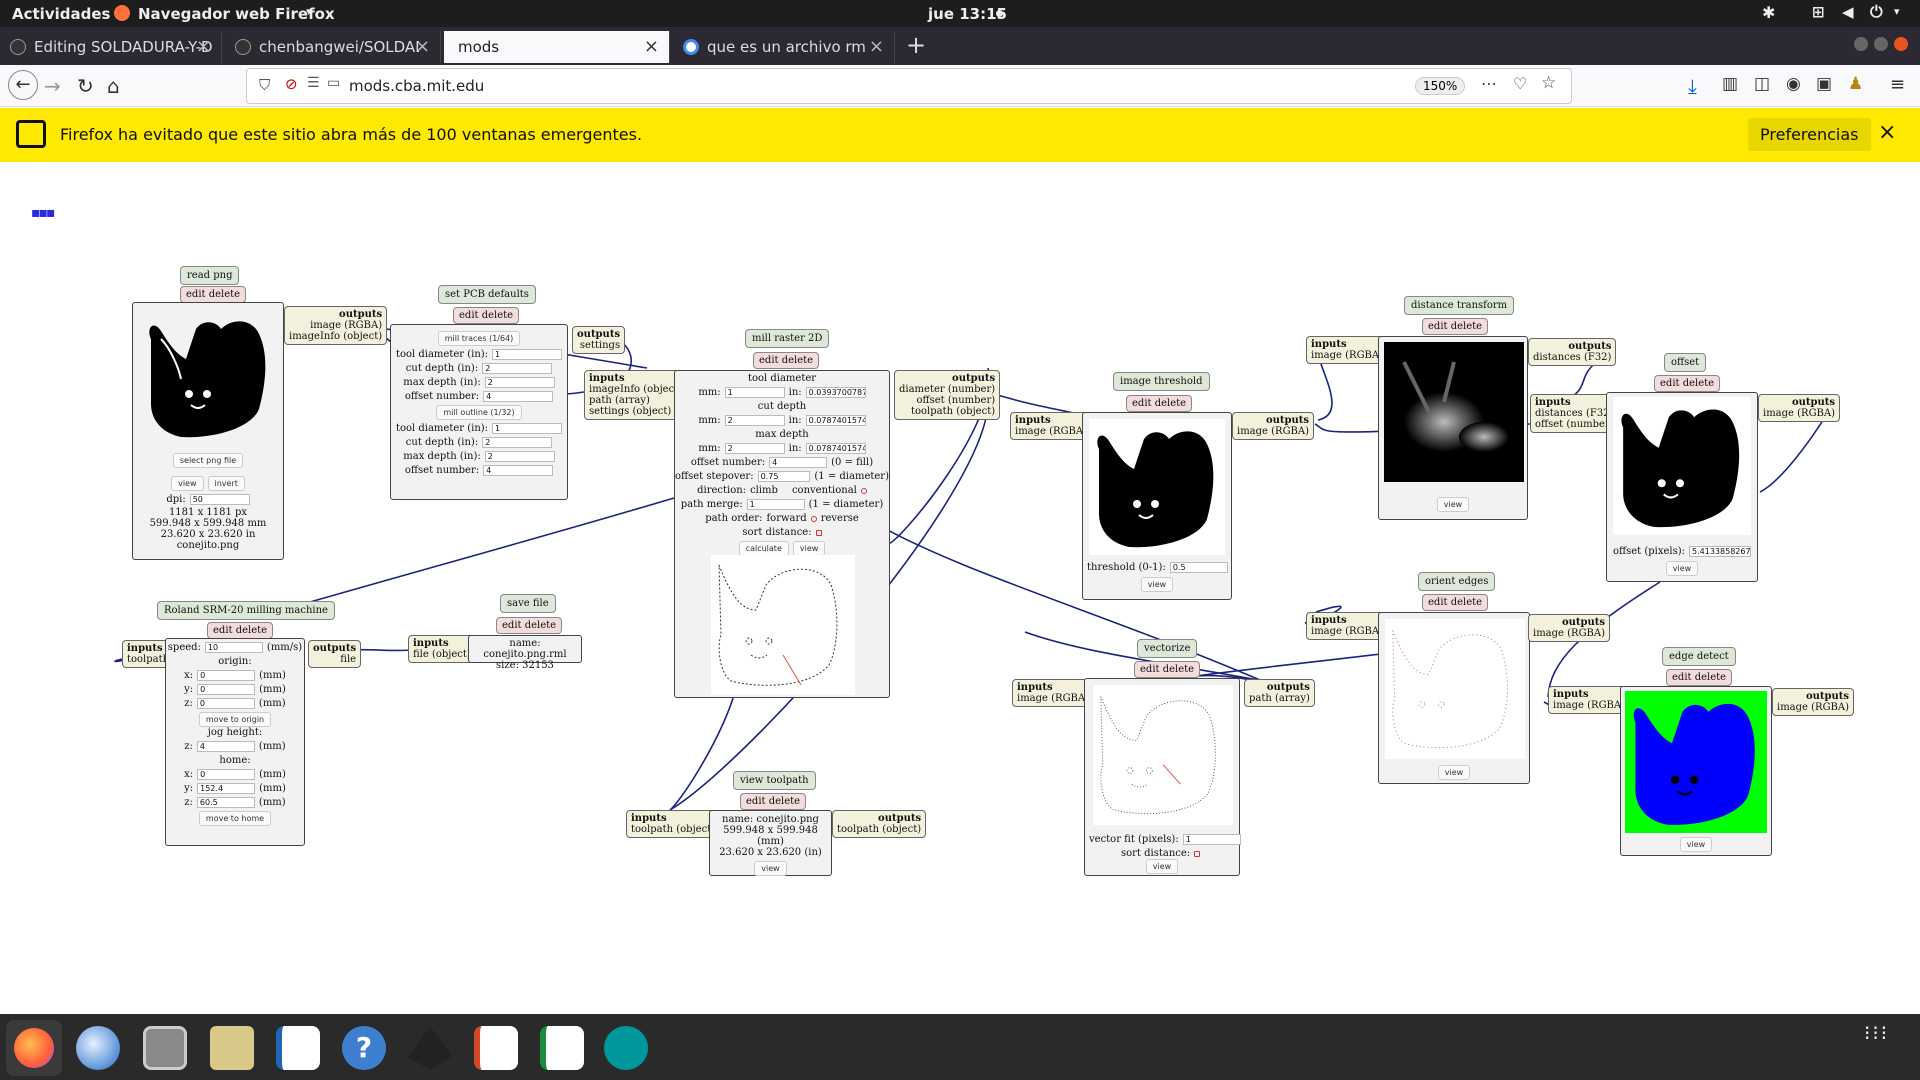  Describe the element at coordinates (1161, 381) in the screenshot. I see `image-threshold-title: image threshold` at that location.